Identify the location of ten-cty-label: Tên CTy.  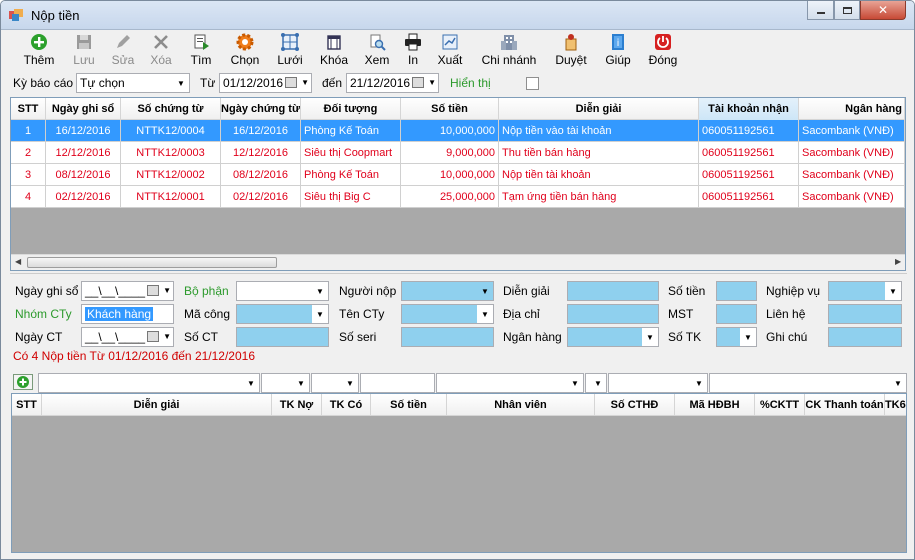
(362, 314).